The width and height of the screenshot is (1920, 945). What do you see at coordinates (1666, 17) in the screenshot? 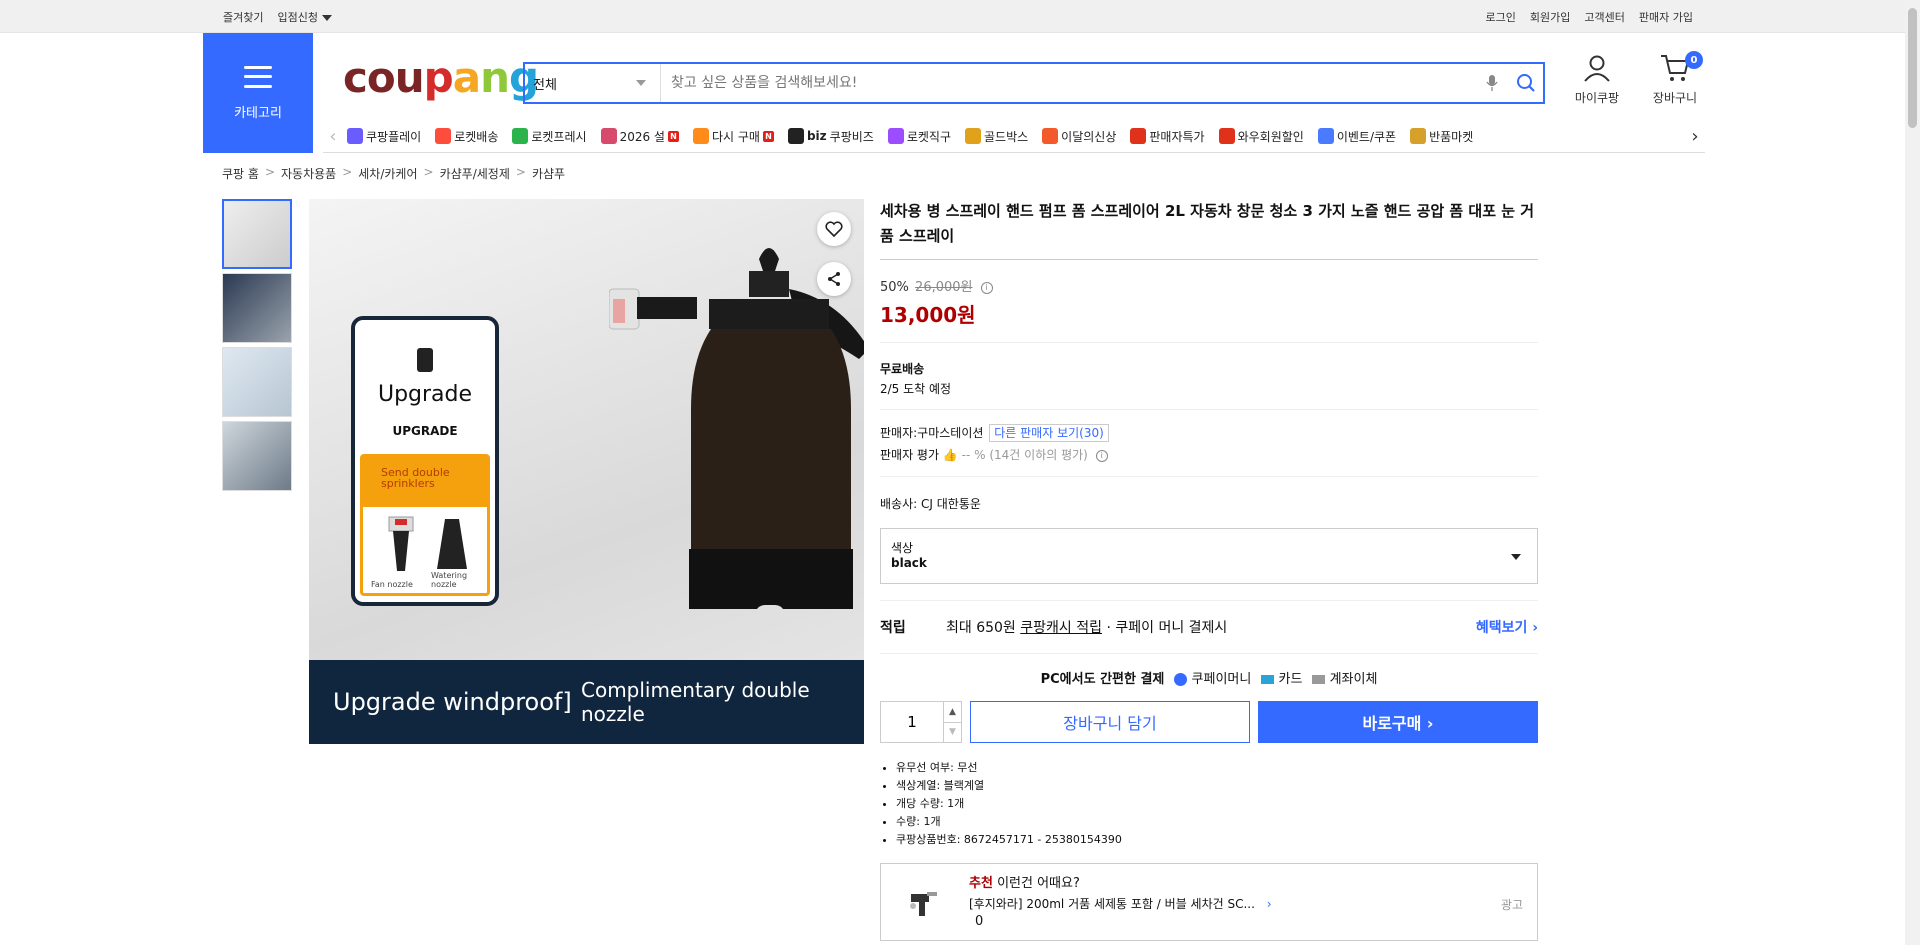
I see `seller-signup-link: 판매자 가입` at bounding box center [1666, 17].